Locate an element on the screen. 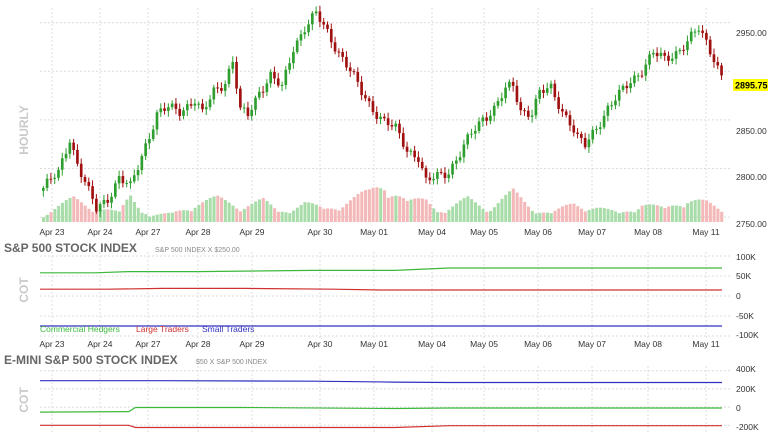  panel-subtitle: $50 X S&P 500 INDEX is located at coordinates (231, 362).